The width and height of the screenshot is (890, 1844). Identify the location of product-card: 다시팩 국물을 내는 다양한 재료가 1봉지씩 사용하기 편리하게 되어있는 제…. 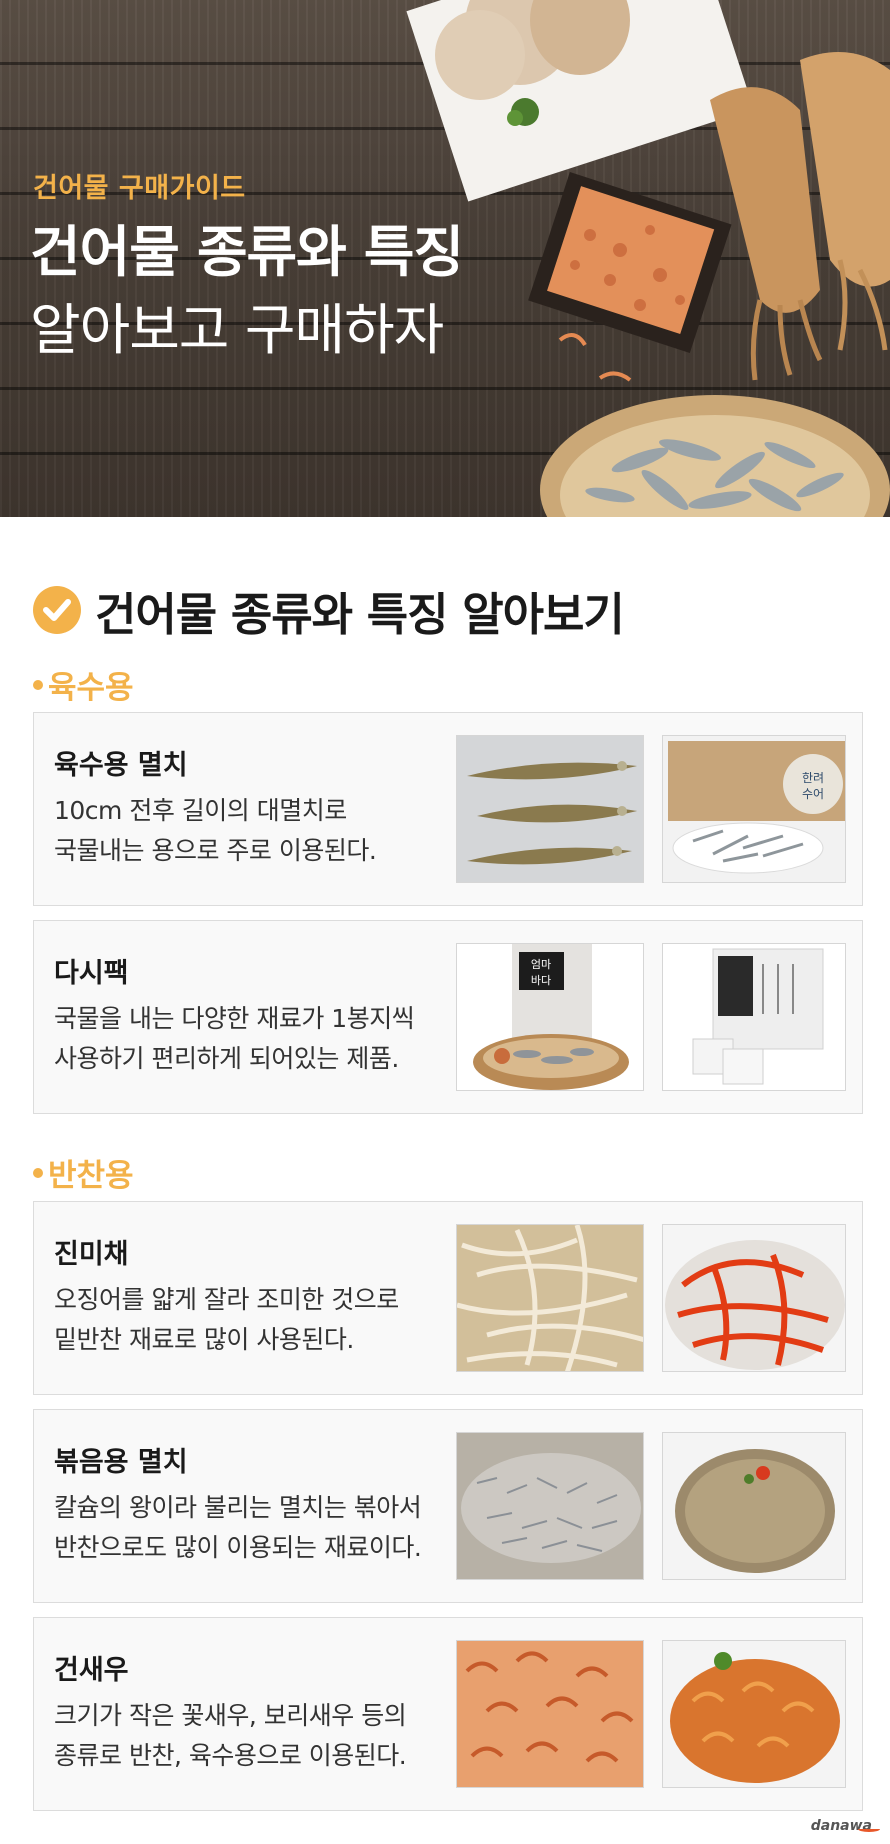
(448, 1017).